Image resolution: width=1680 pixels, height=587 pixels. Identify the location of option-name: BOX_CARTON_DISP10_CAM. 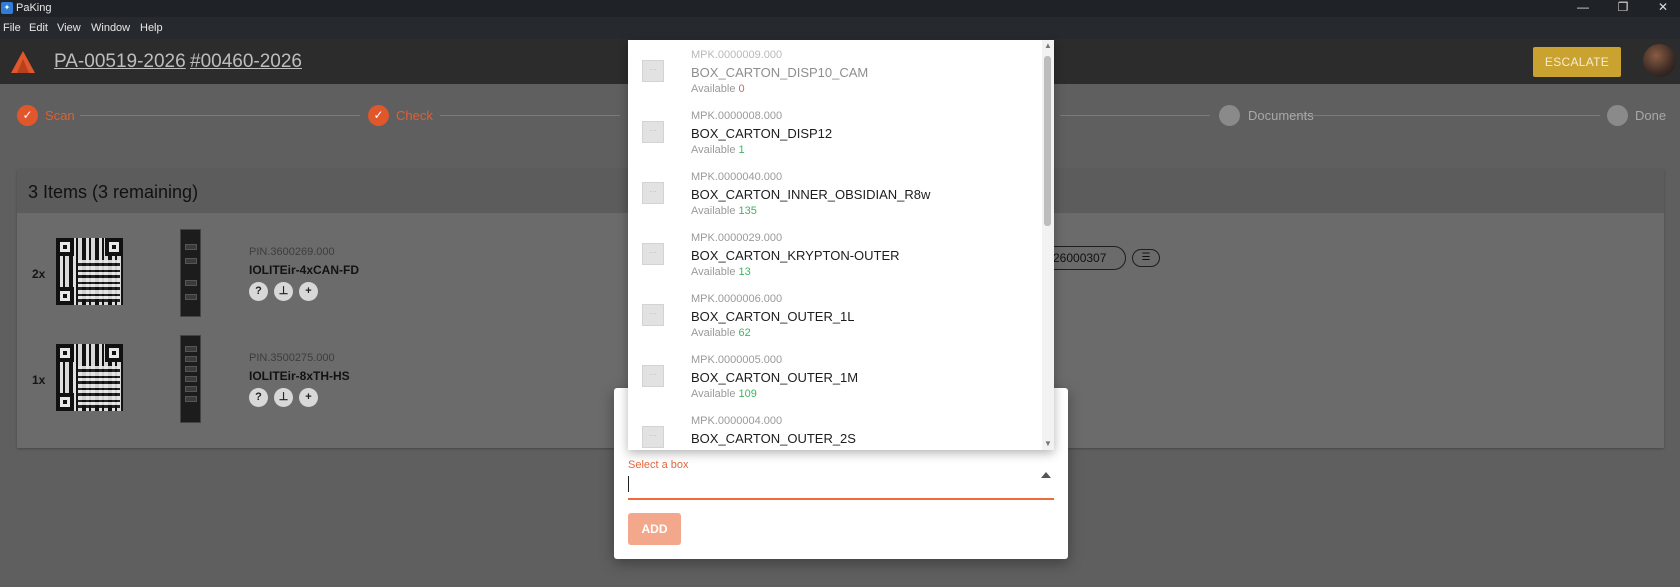
(780, 72).